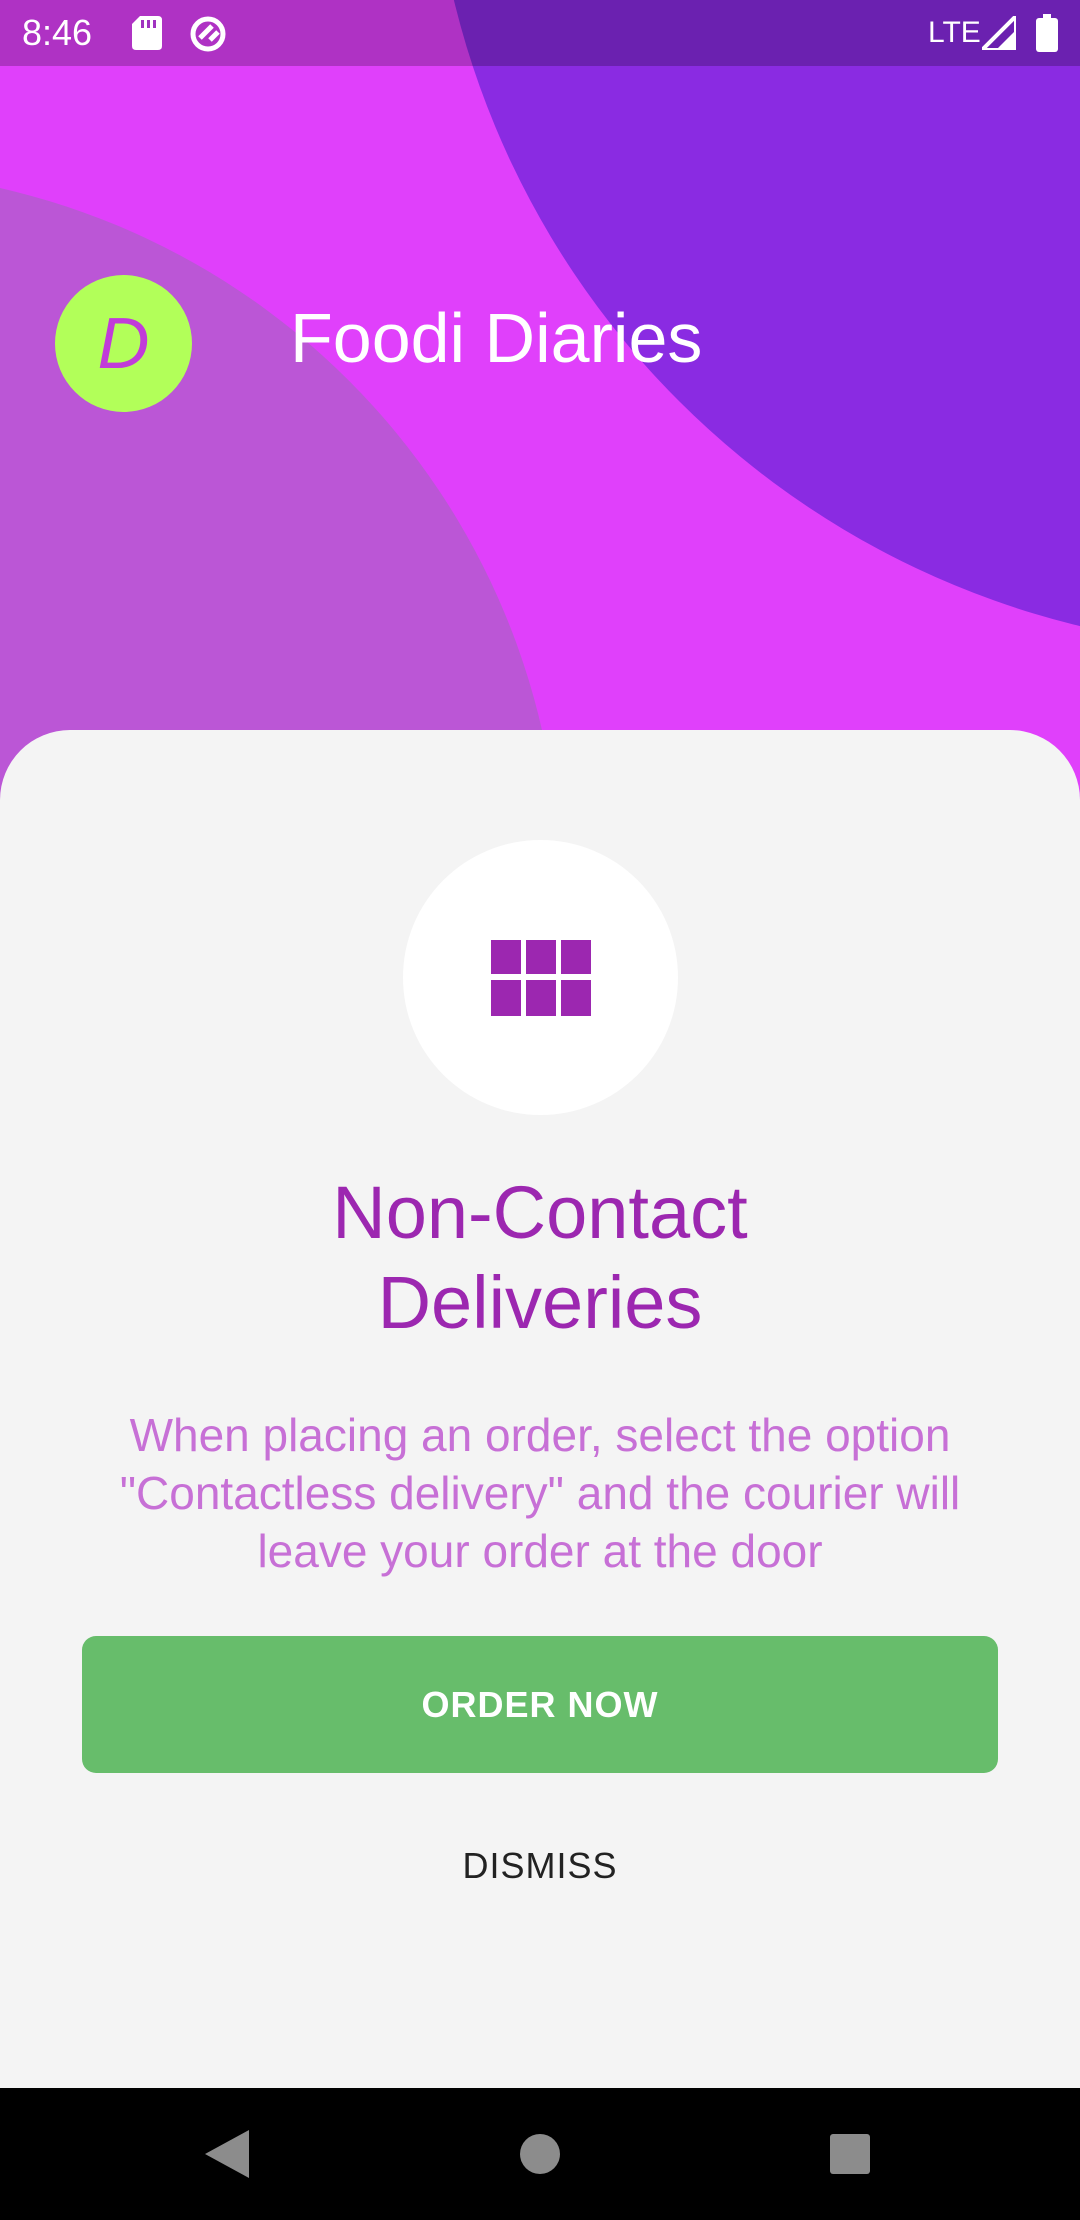  Describe the element at coordinates (540, 1302) in the screenshot. I see `promo-headline-line2: Deliveries` at that location.